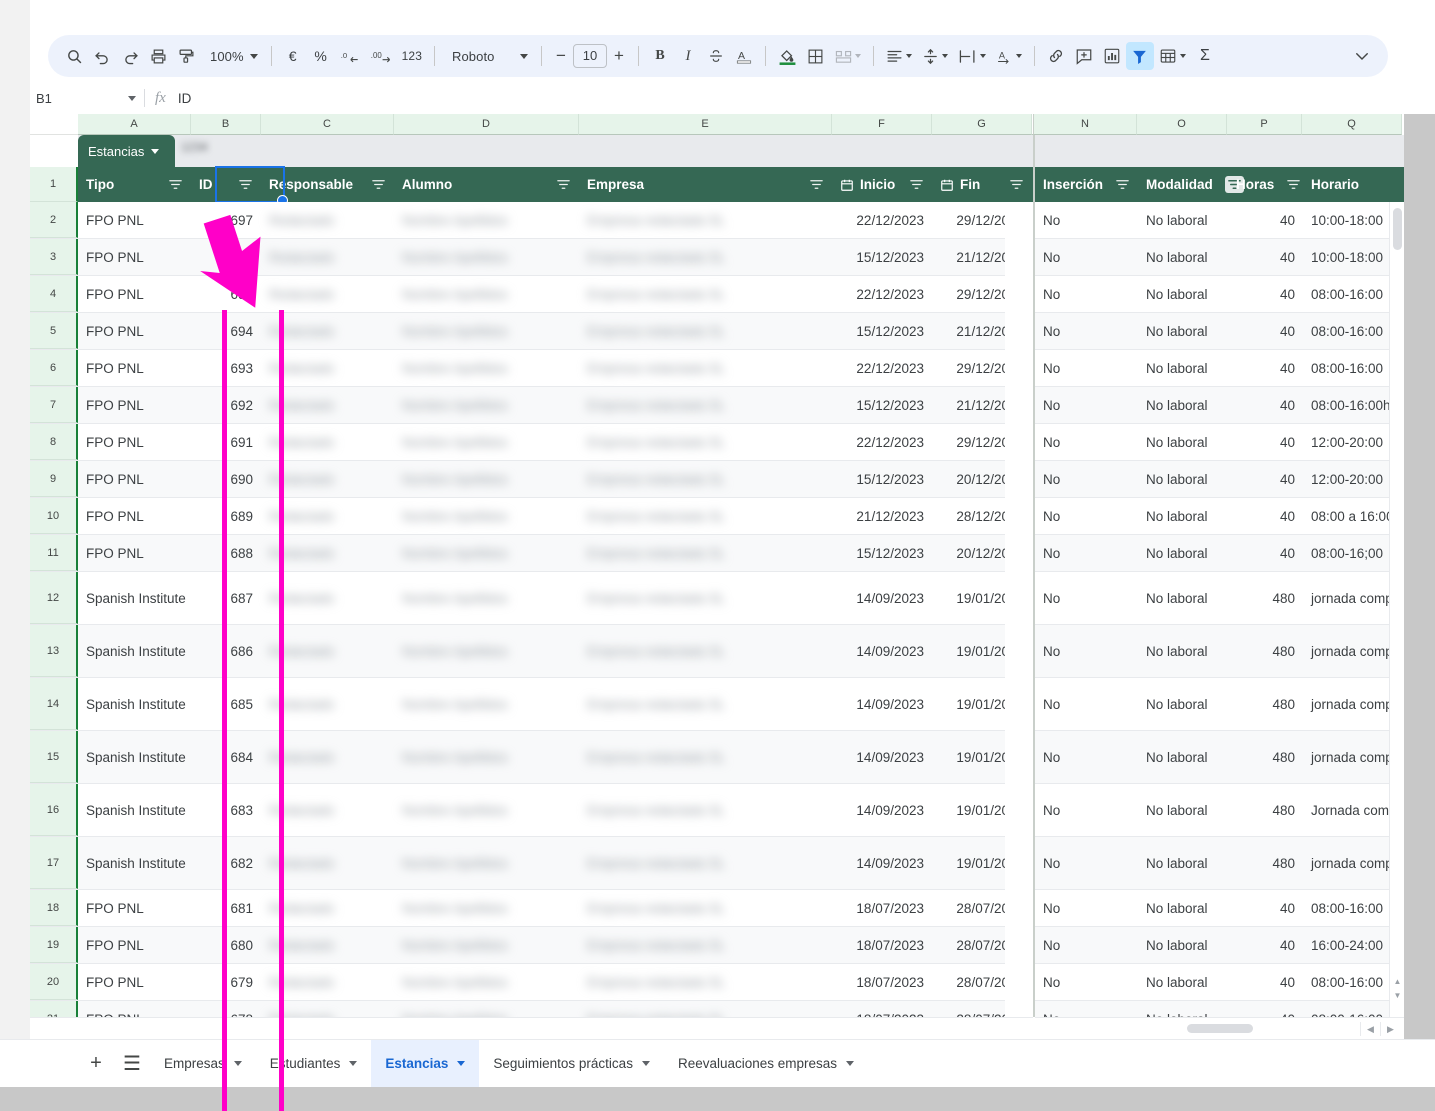 This screenshot has width=1435, height=1111. Describe the element at coordinates (54, 368) in the screenshot. I see `row-header-6: 6` at that location.